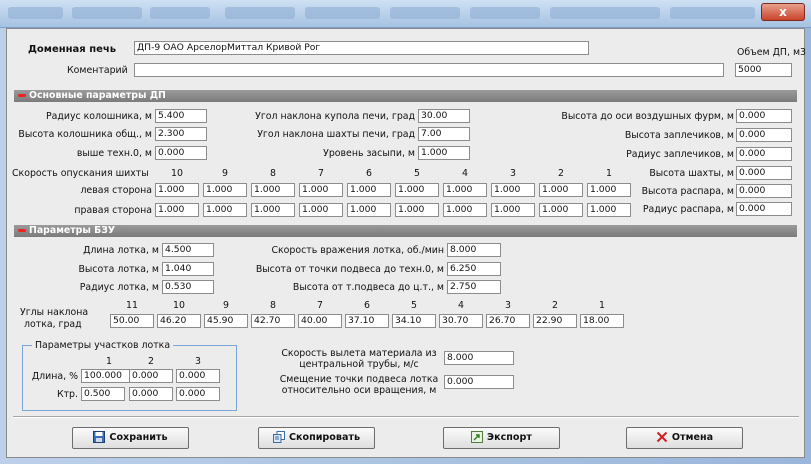 The image size is (811, 464). What do you see at coordinates (662, 437) in the screenshot?
I see `cancel-x-icon` at bounding box center [662, 437].